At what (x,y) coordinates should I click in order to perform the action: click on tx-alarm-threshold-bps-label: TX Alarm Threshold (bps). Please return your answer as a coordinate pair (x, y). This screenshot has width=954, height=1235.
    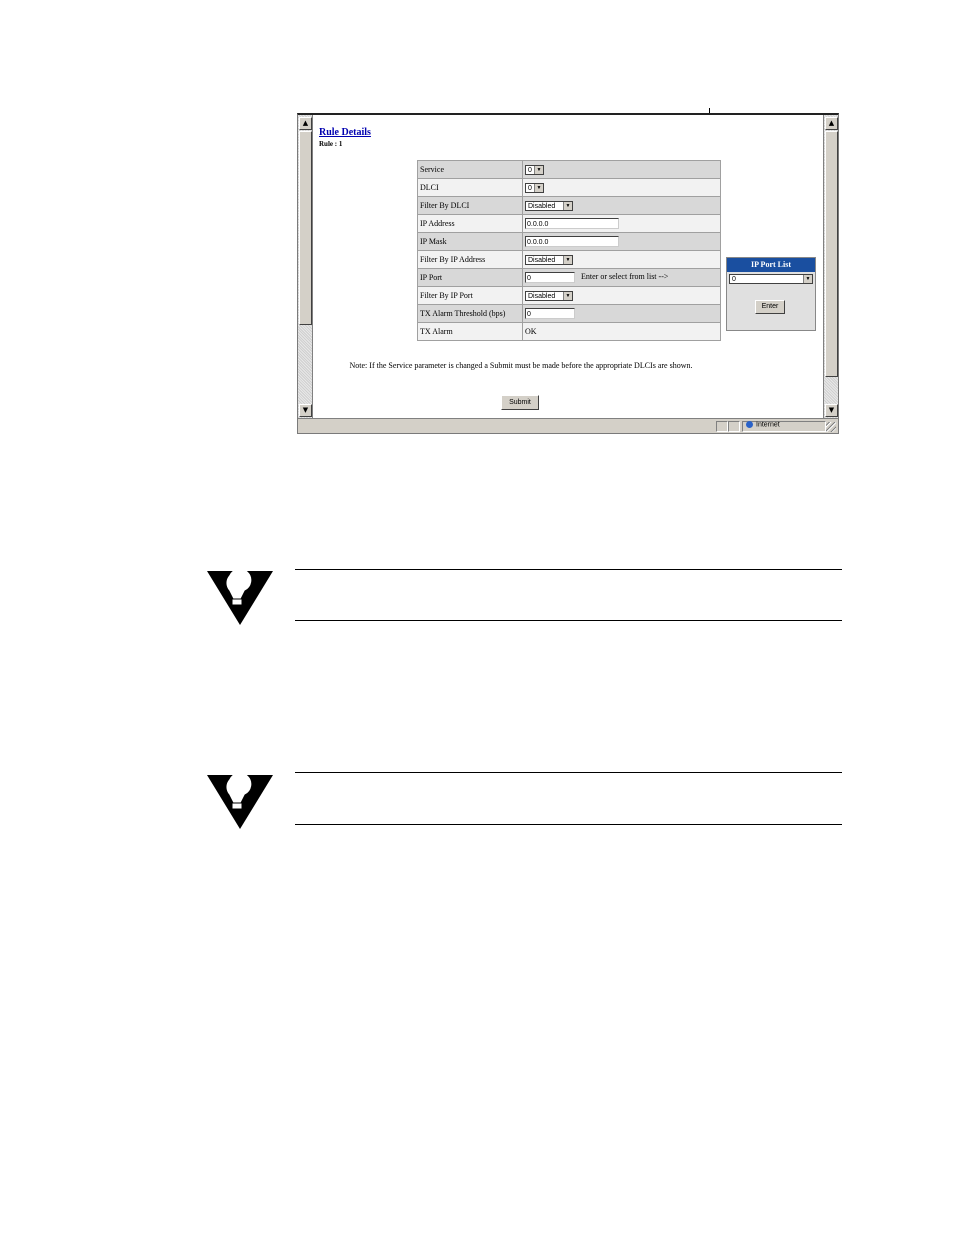
    Looking at the image, I should click on (470, 313).